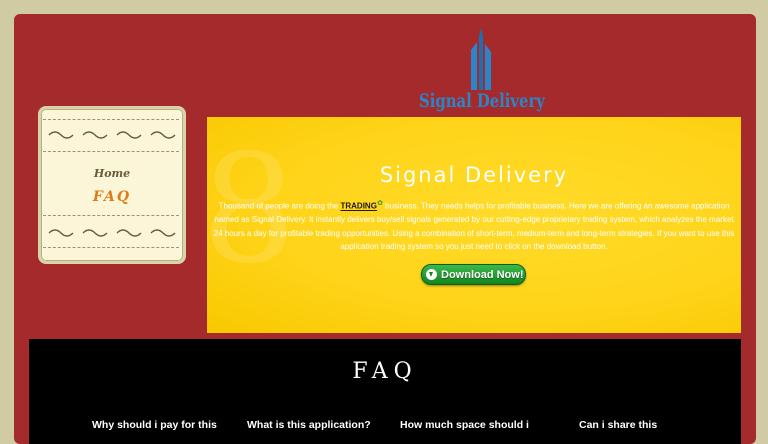 This screenshot has height=444, width=768. I want to click on faq-question: How much space should i, so click(464, 425).